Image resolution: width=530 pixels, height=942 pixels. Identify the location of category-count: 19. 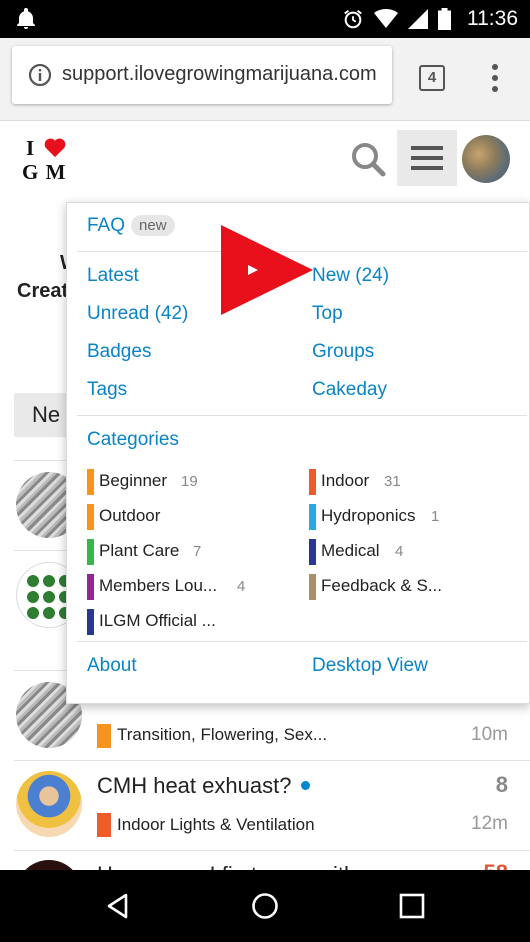
(189, 481).